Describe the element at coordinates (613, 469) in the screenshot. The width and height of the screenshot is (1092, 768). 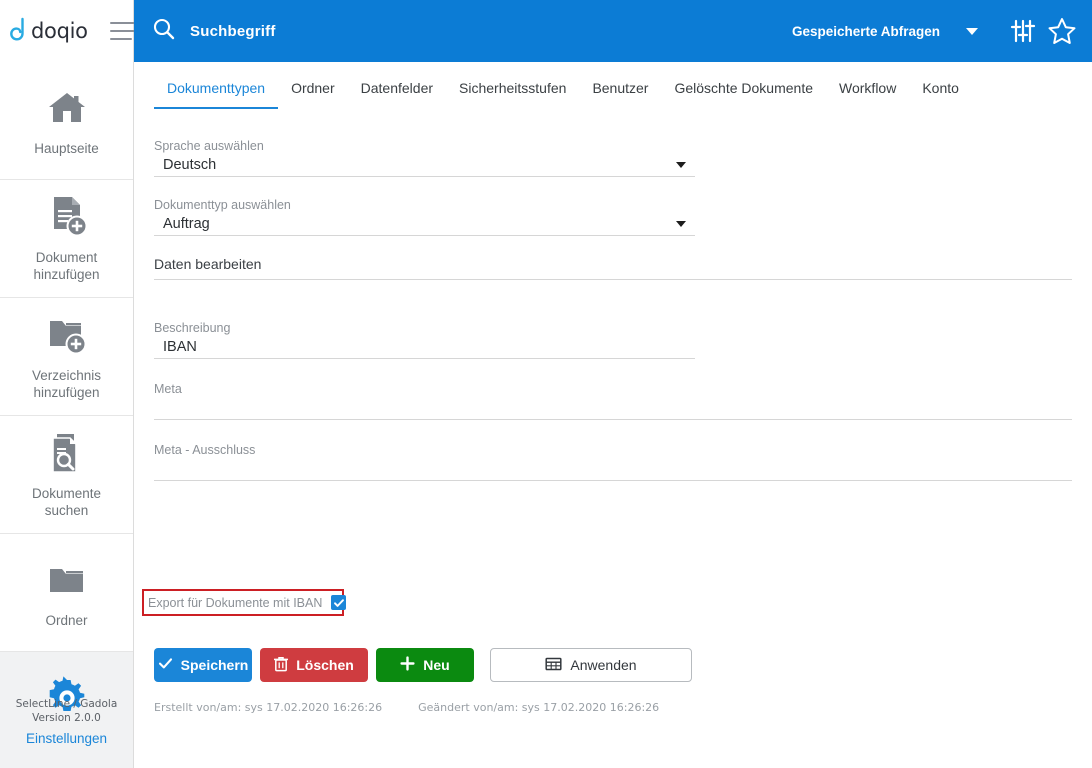
I see `meta-exclusion-value` at that location.